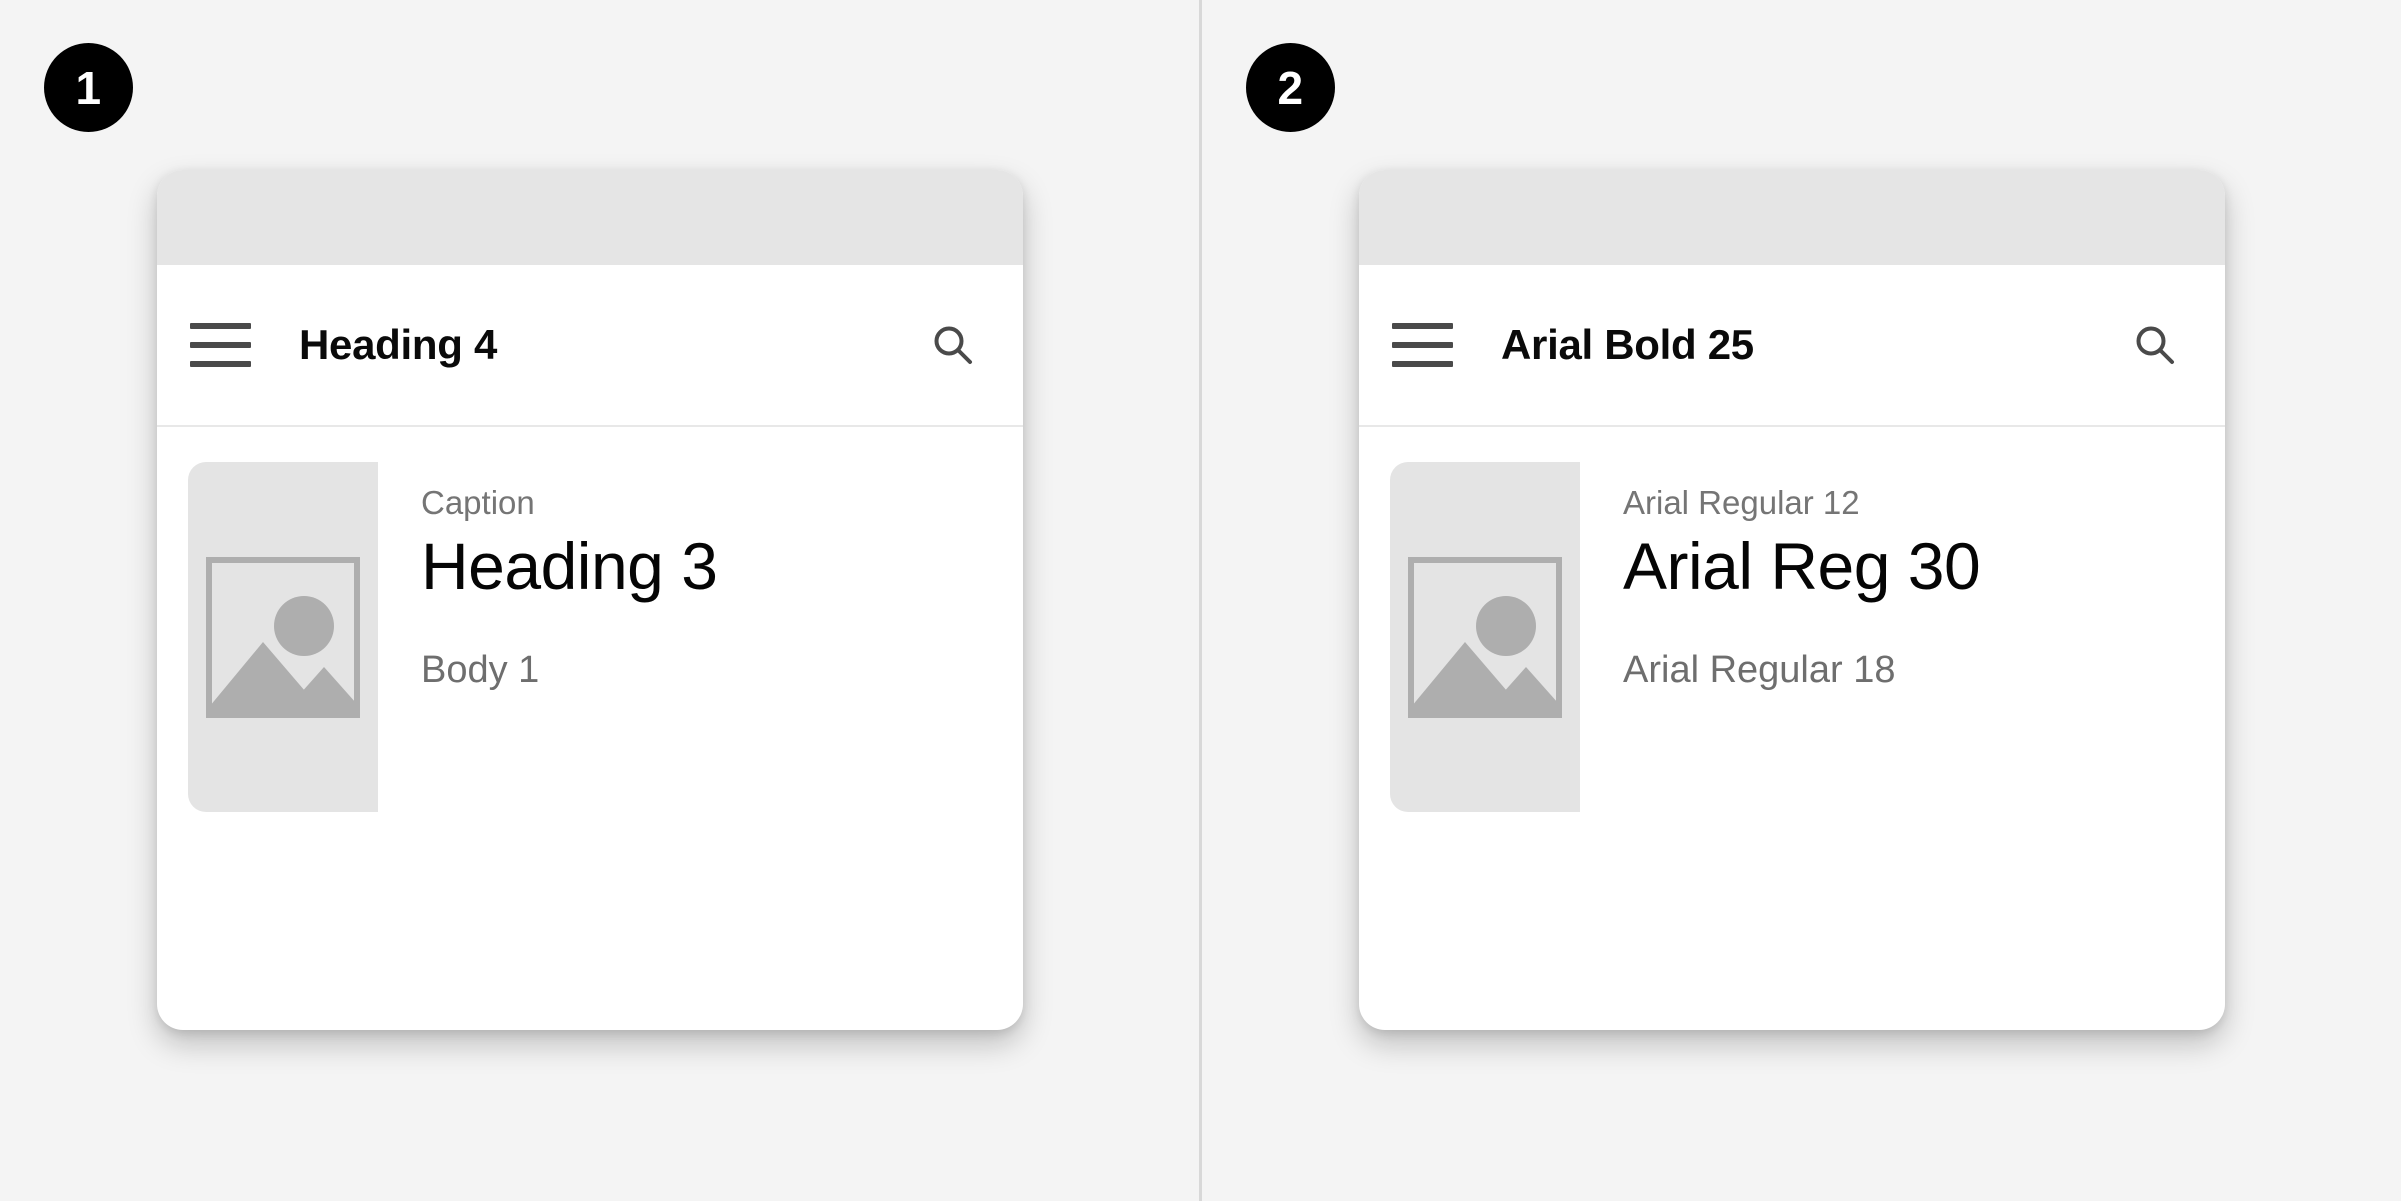 The height and width of the screenshot is (1201, 2401). Describe the element at coordinates (480, 669) in the screenshot. I see `card-body-text: Body 1` at that location.